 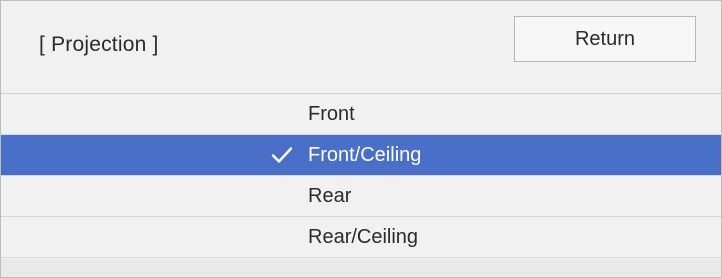 I want to click on return-button: Return, so click(x=605, y=39).